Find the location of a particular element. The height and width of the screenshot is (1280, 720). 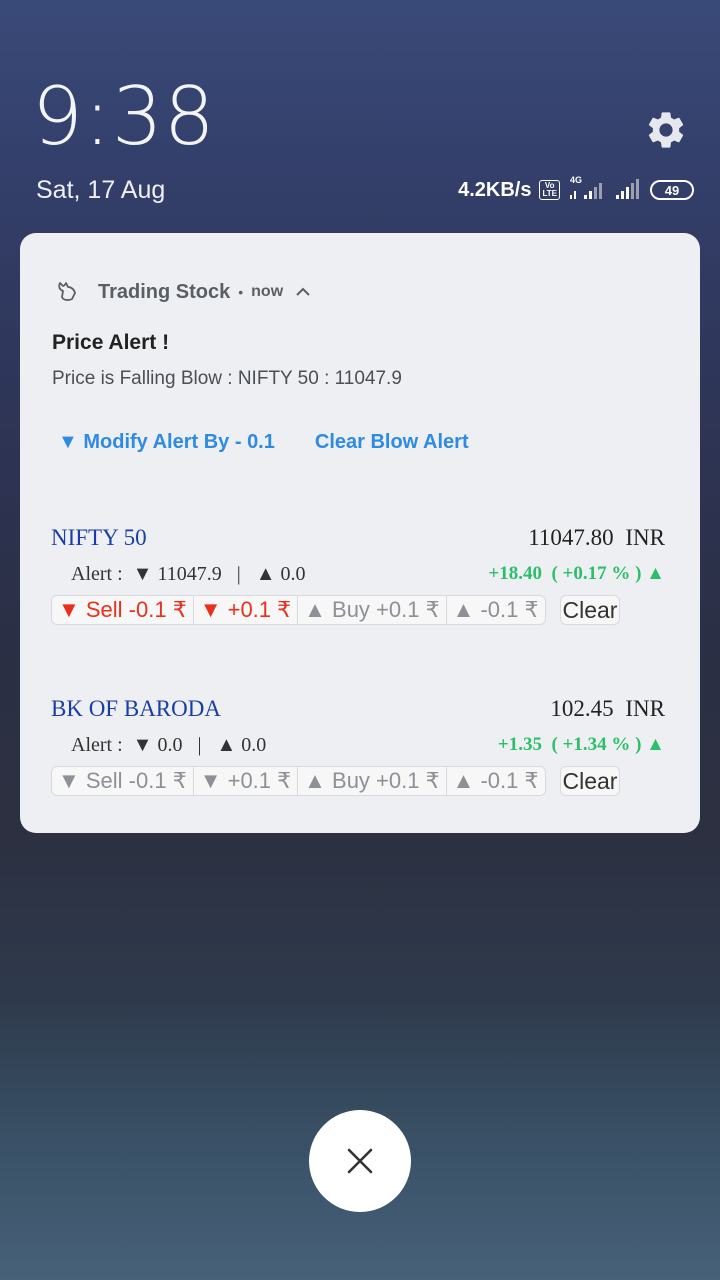

clear-blow-alert-button: Clear Blow Alert is located at coordinates (392, 442).